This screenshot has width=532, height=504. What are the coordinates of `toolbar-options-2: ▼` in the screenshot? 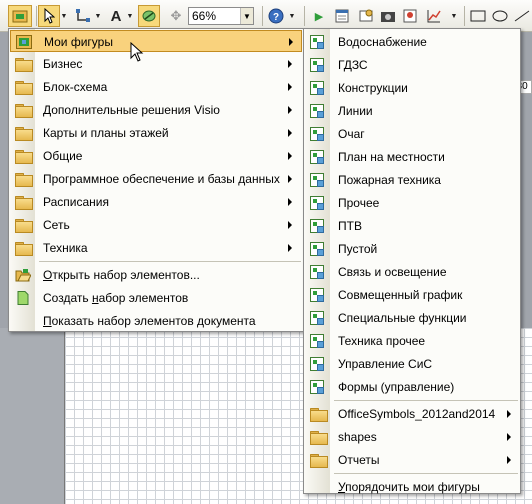 It's located at (454, 16).